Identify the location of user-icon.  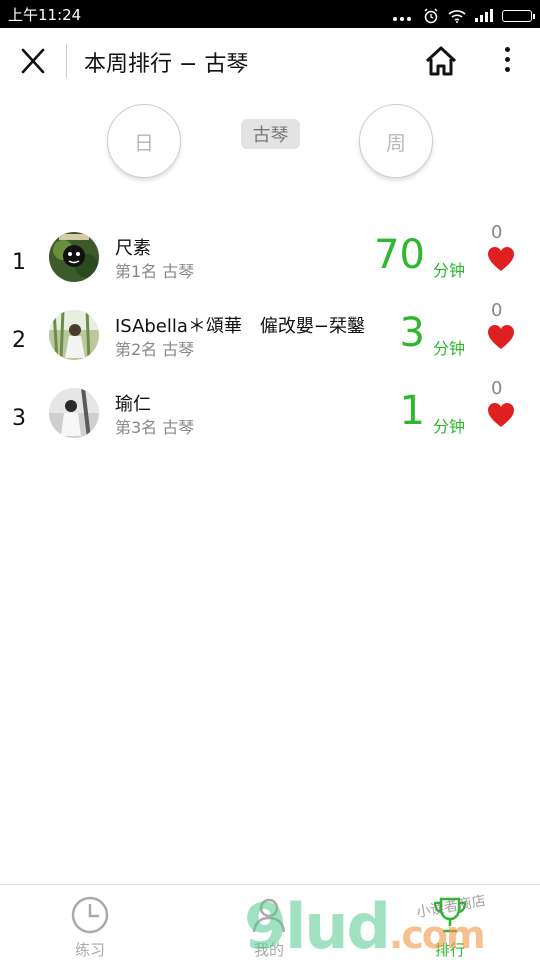
(269, 915).